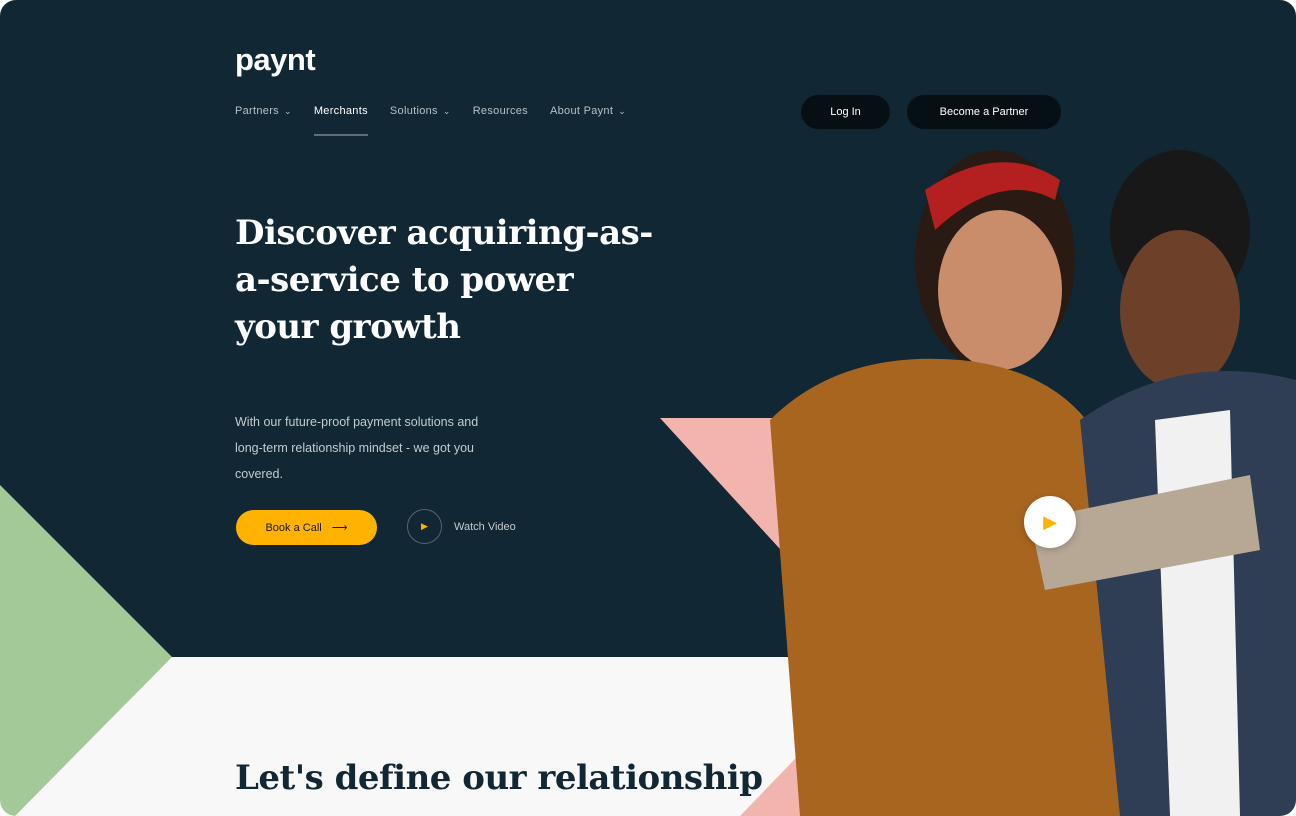 The width and height of the screenshot is (1296, 816). What do you see at coordinates (275, 60) in the screenshot?
I see `paynt-logo: paynt` at bounding box center [275, 60].